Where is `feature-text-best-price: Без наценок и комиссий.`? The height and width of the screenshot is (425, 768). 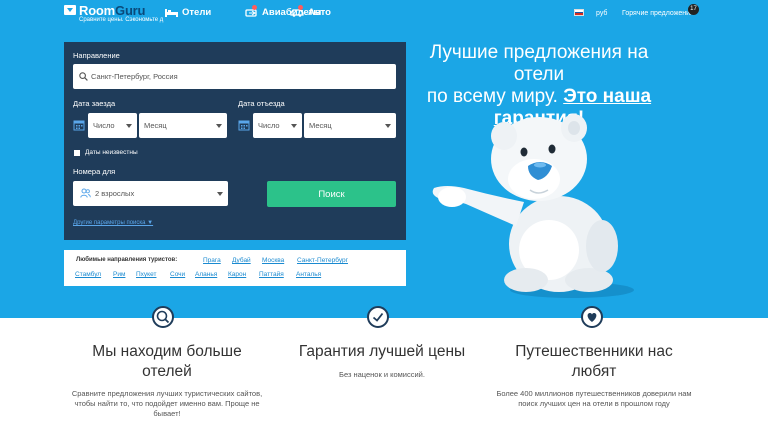
feature-text-best-price: Без наценок и комиссий. is located at coordinates (382, 374).